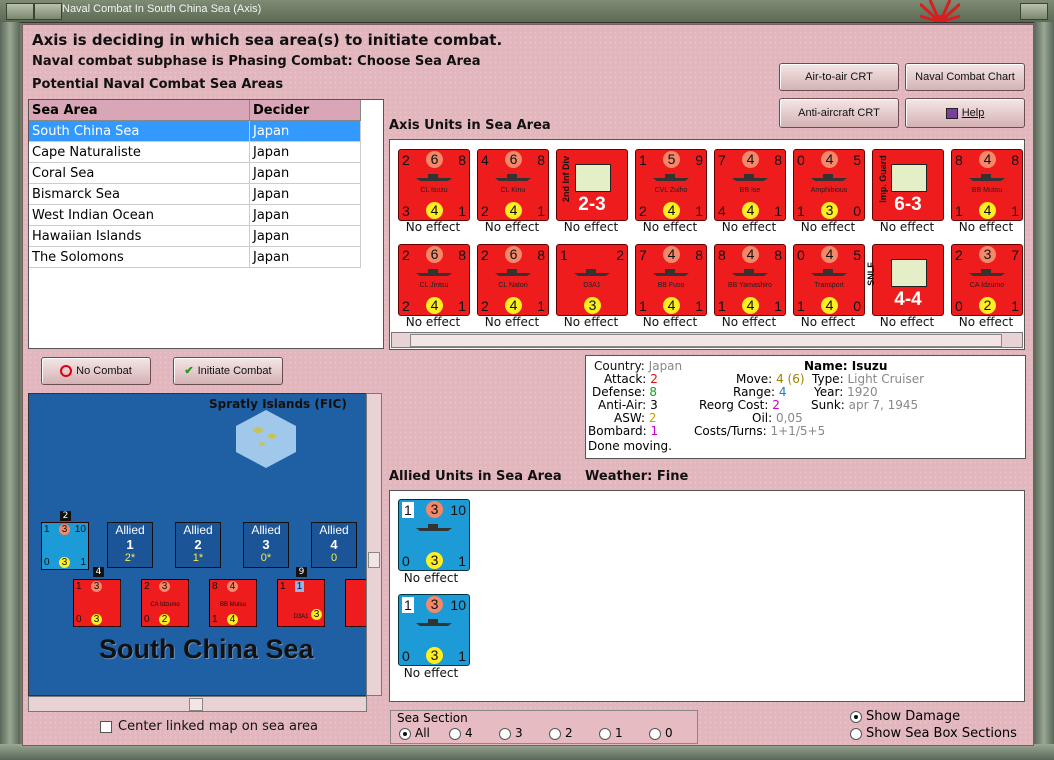  What do you see at coordinates (20, 11) in the screenshot?
I see `system-menu-button` at bounding box center [20, 11].